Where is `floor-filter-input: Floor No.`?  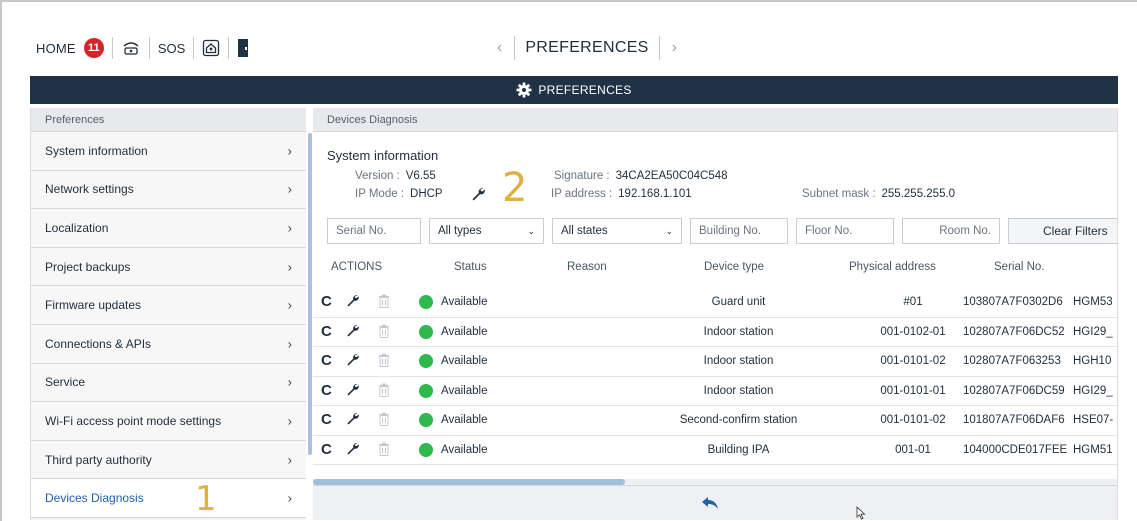
floor-filter-input: Floor No. is located at coordinates (845, 231).